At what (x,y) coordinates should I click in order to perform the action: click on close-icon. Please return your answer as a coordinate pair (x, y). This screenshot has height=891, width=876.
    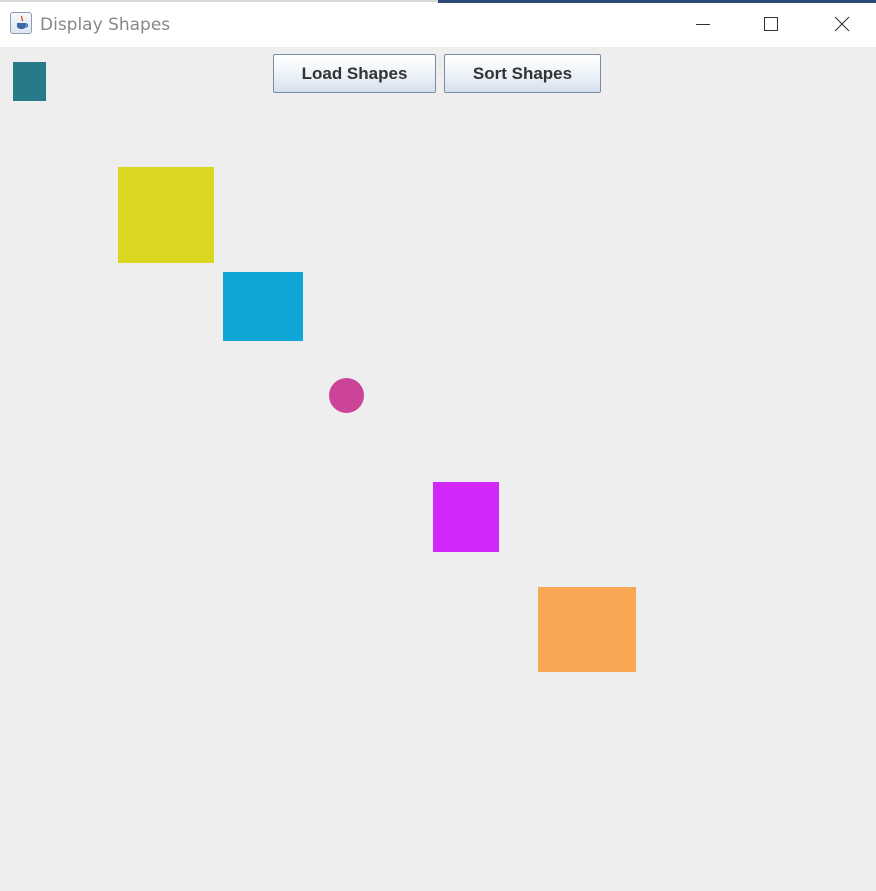
    Looking at the image, I should click on (842, 24).